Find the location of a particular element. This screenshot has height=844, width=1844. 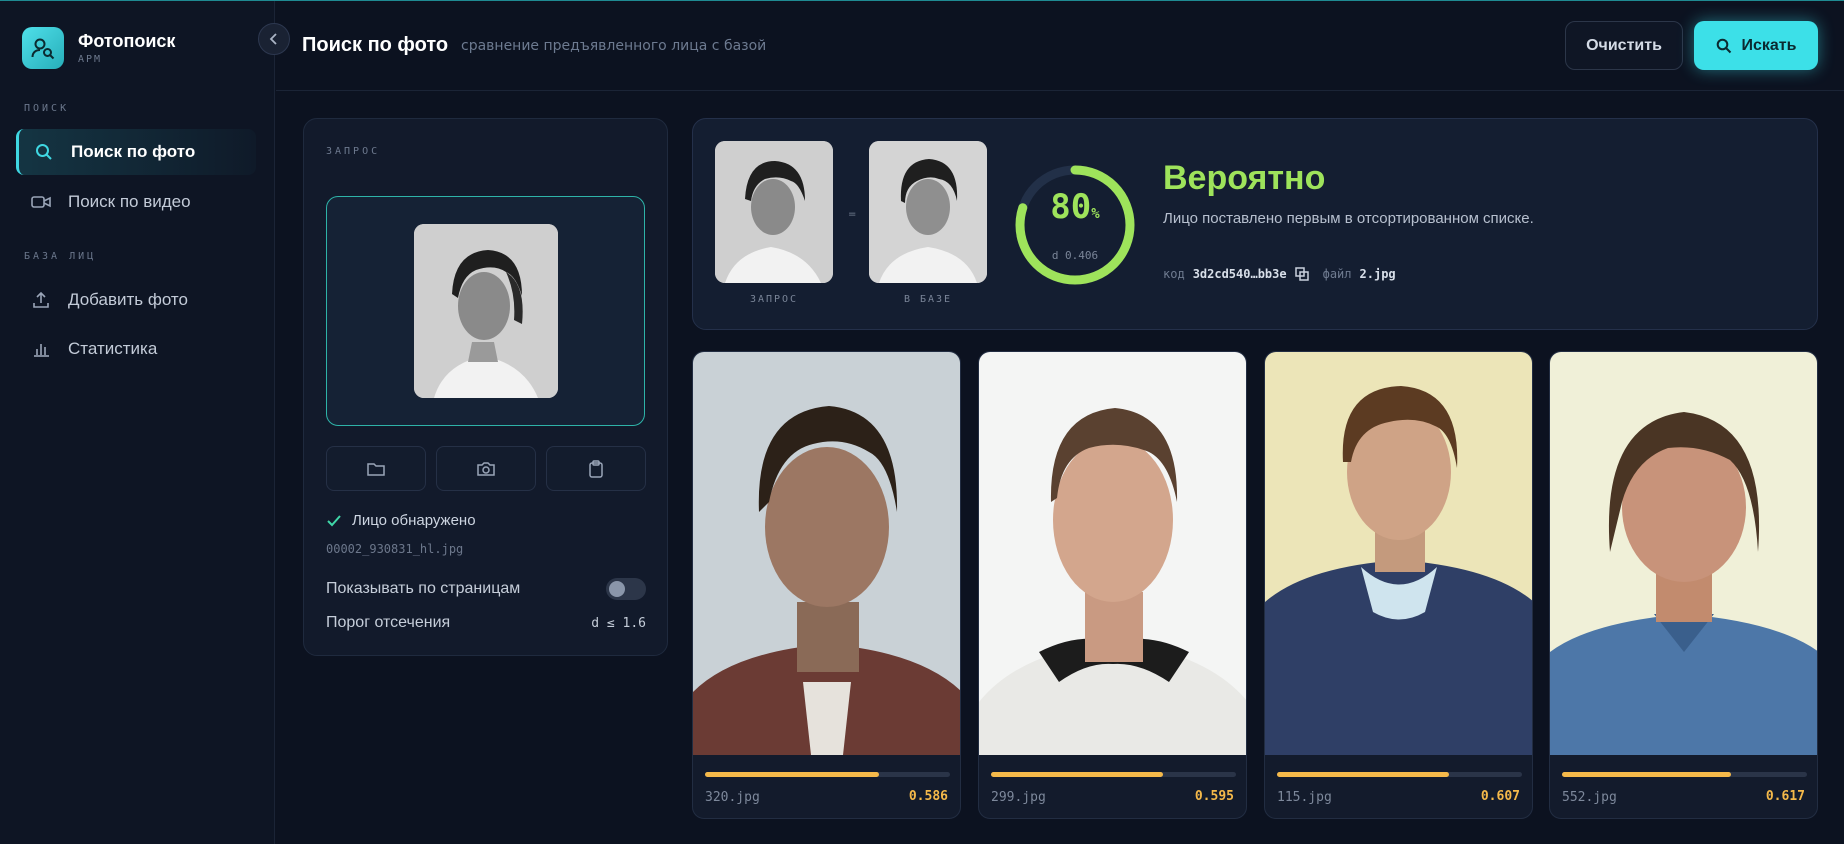

section-label-search: ПОИСК is located at coordinates (47, 108).